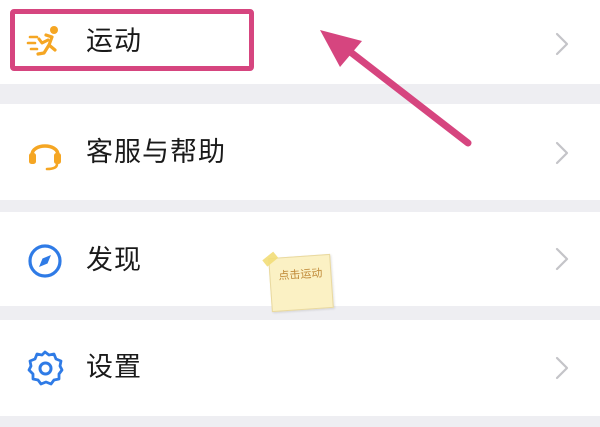 This screenshot has width=600, height=427. Describe the element at coordinates (45, 152) in the screenshot. I see `headset-icon` at that location.